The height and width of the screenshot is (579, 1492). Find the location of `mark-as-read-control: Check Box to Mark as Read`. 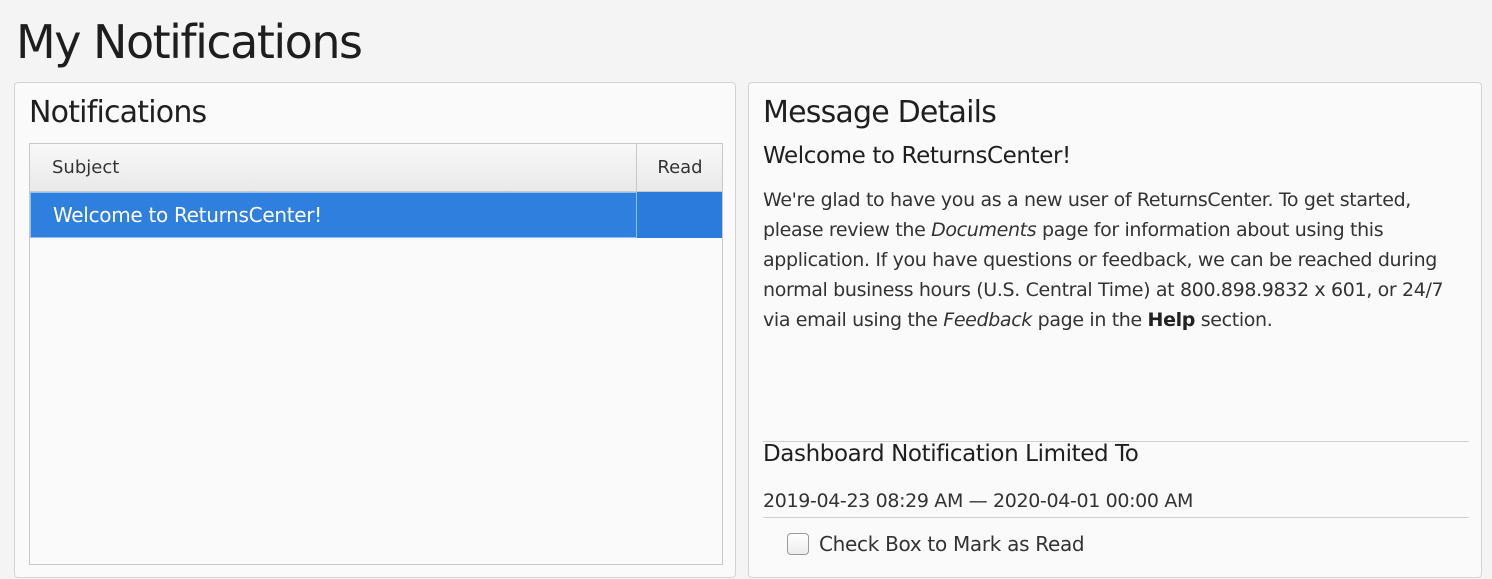

mark-as-read-control: Check Box to Mark as Read is located at coordinates (936, 544).